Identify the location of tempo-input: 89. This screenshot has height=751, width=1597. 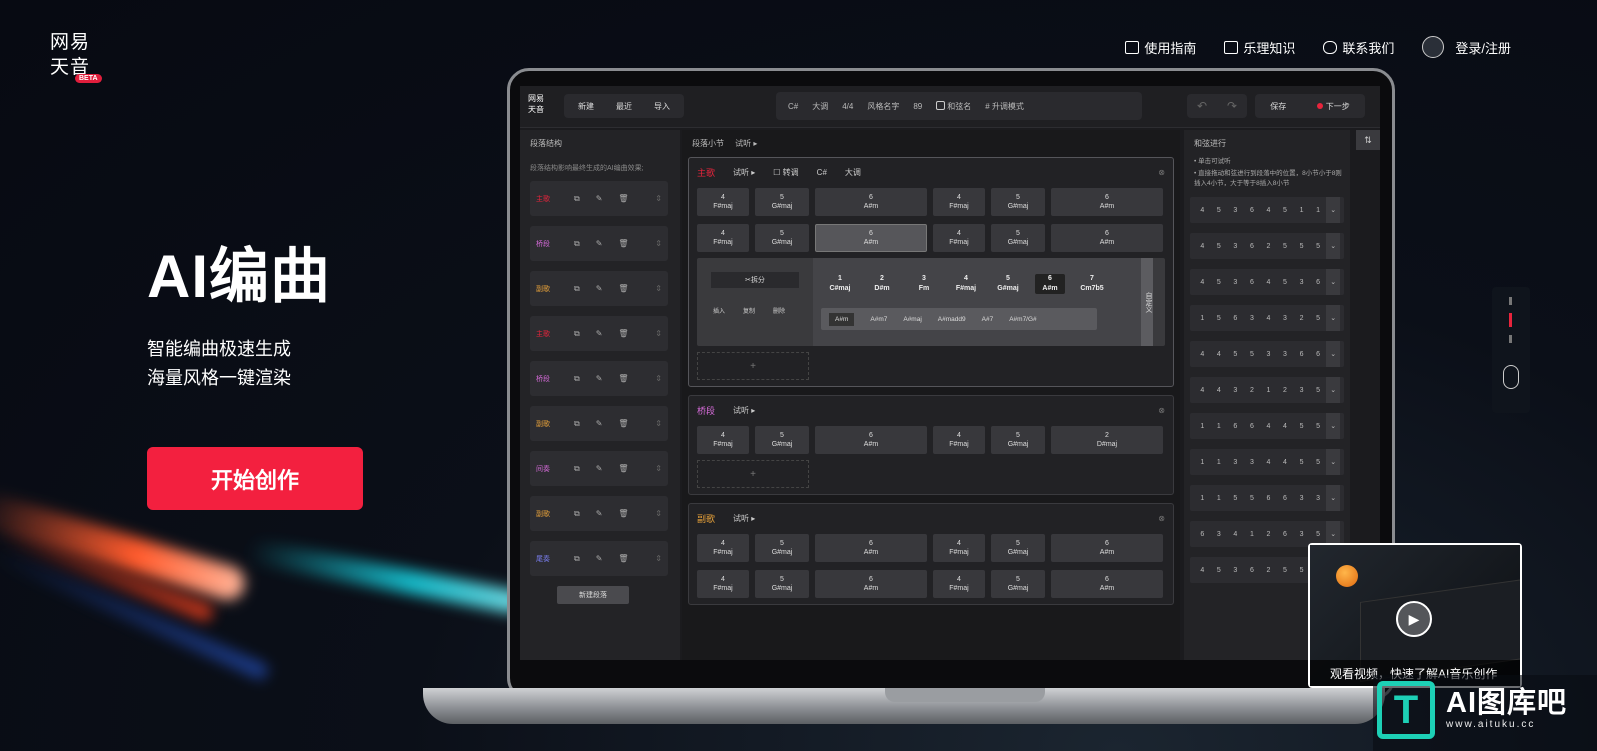
(917, 106).